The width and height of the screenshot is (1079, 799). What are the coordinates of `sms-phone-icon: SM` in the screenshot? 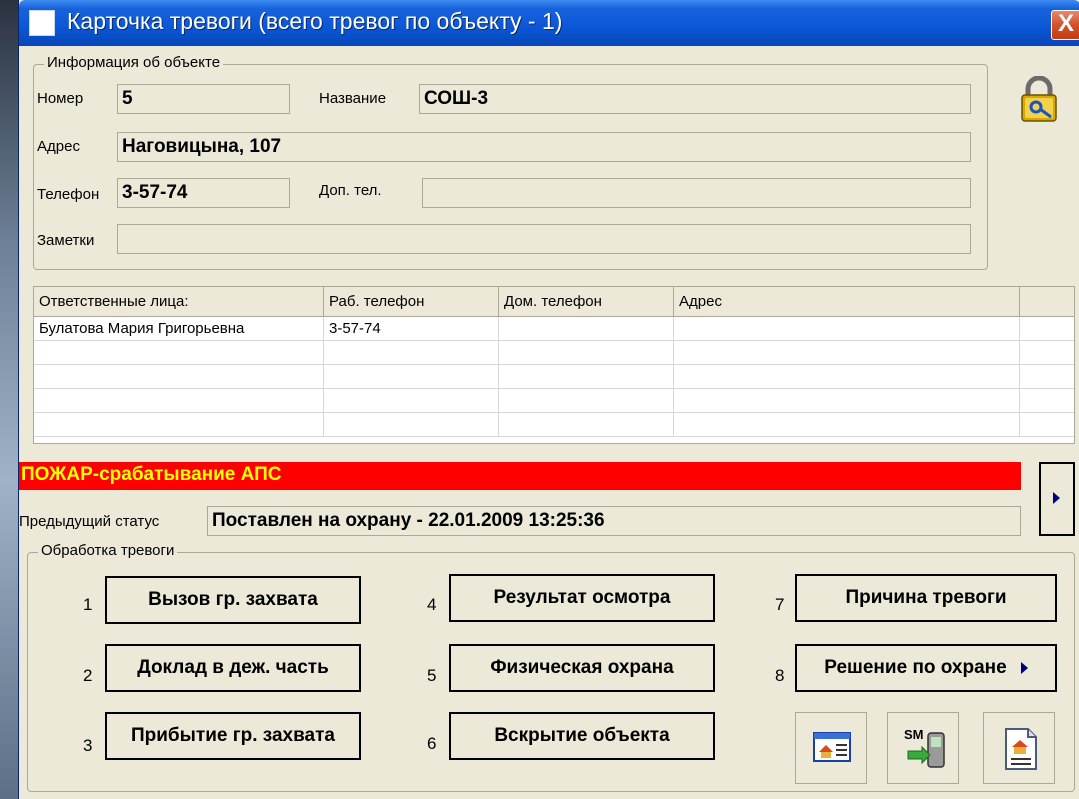 It's located at (924, 747).